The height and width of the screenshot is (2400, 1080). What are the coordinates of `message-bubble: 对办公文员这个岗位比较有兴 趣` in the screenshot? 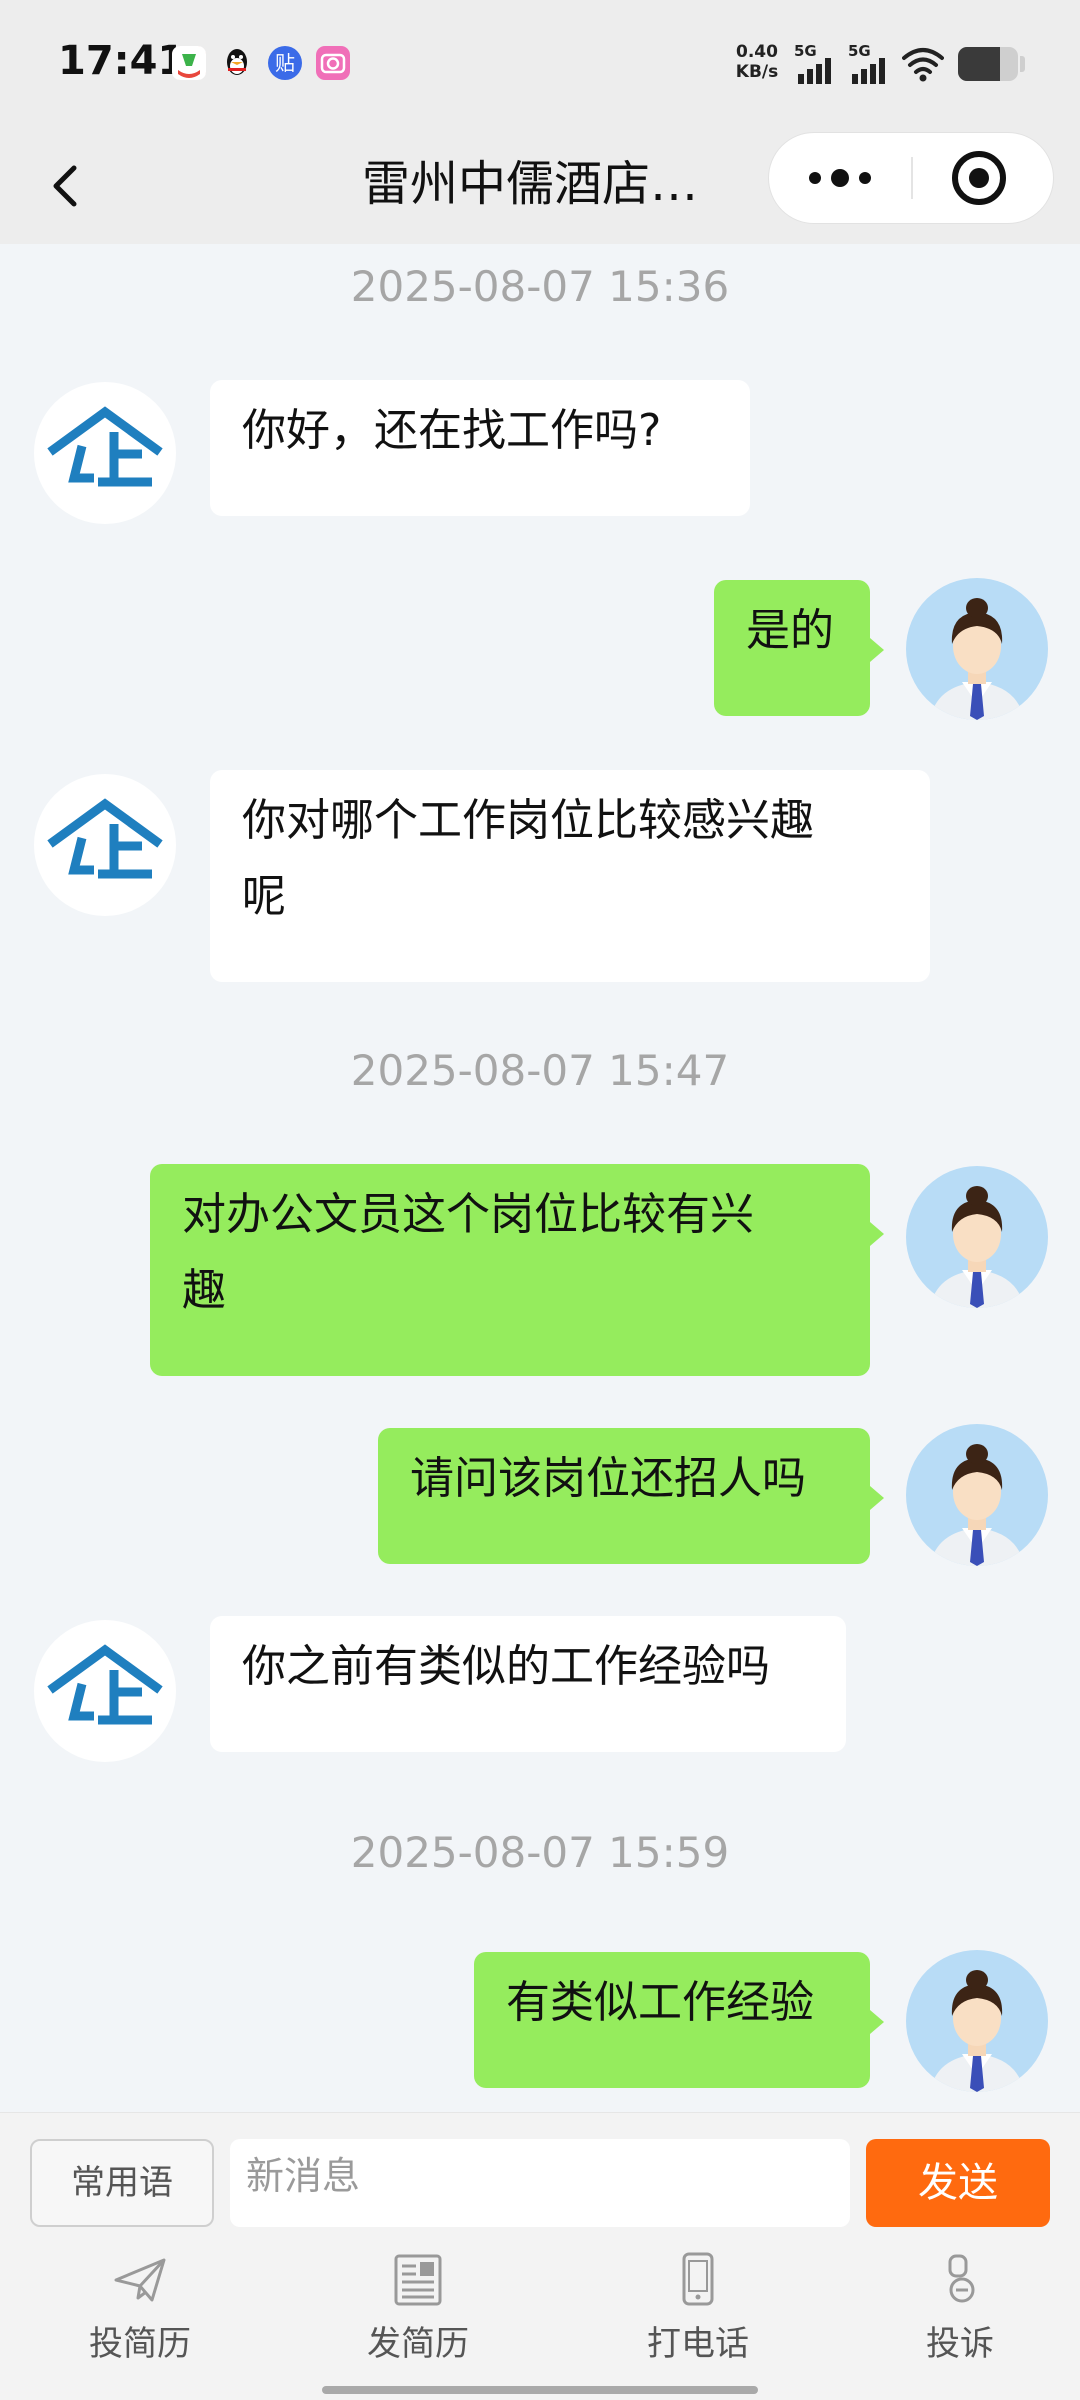 It's located at (517, 1270).